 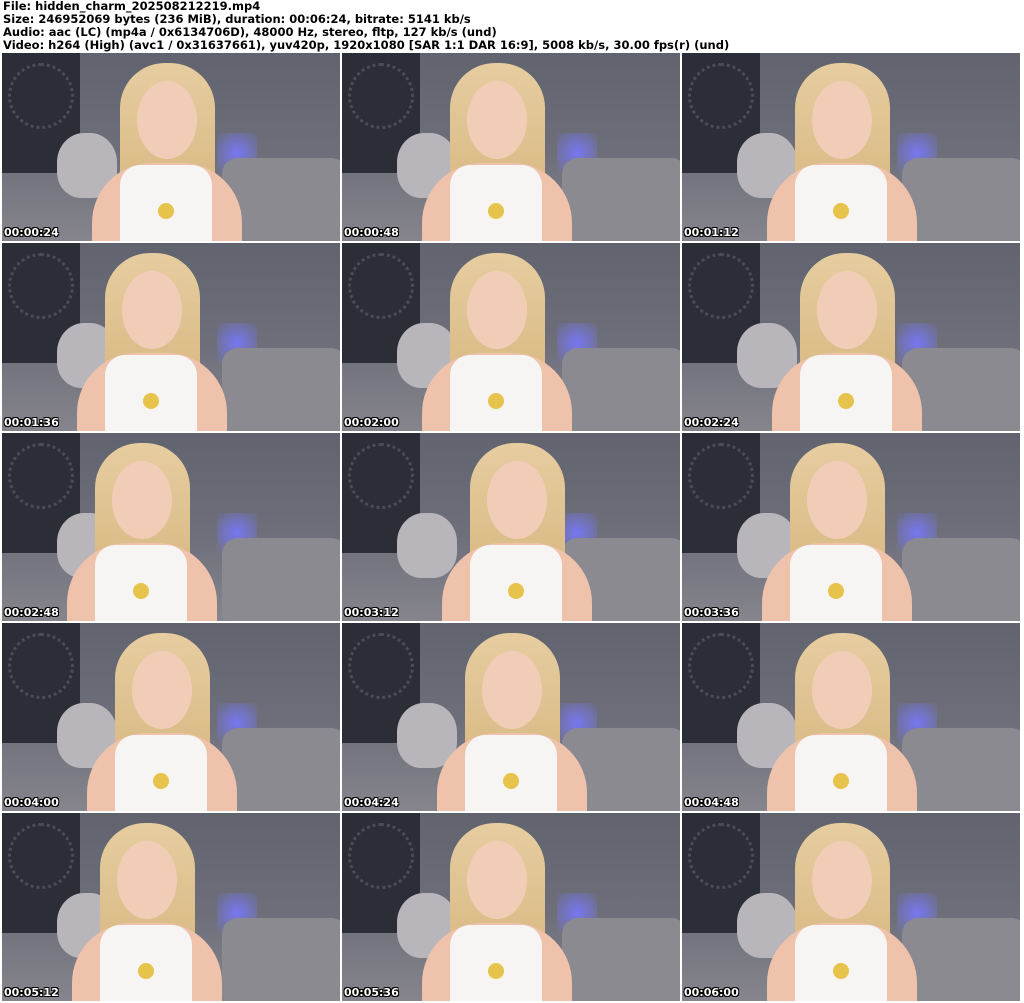 What do you see at coordinates (371, 422) in the screenshot?
I see `timestamp-label: 00:02:00` at bounding box center [371, 422].